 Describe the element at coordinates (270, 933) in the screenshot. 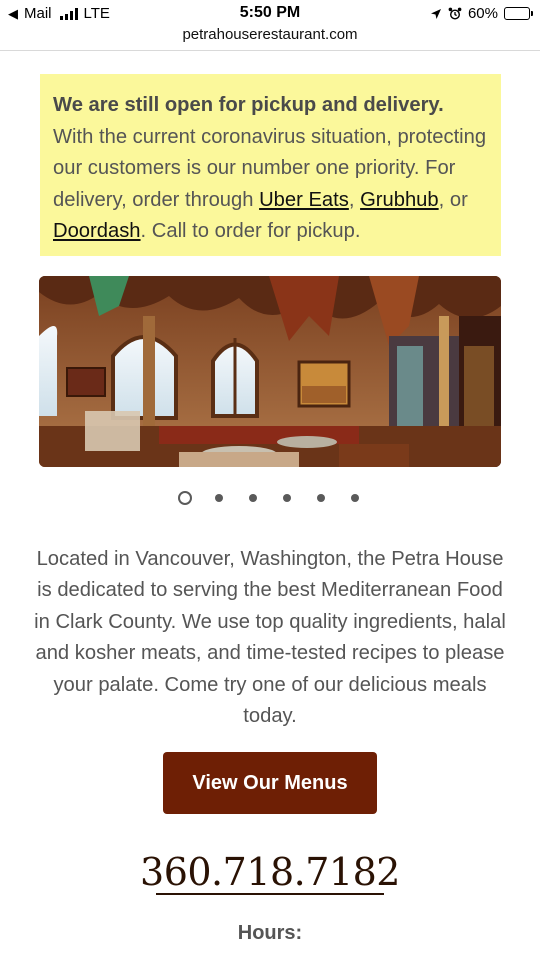

I see `hours-heading: Hours:` at that location.